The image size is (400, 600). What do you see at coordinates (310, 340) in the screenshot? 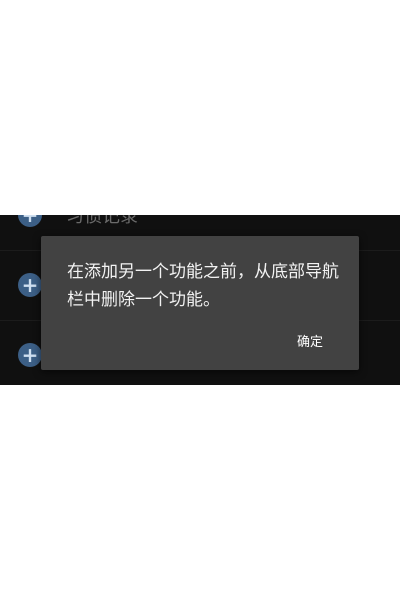
I see `confirm-button: 确定` at bounding box center [310, 340].